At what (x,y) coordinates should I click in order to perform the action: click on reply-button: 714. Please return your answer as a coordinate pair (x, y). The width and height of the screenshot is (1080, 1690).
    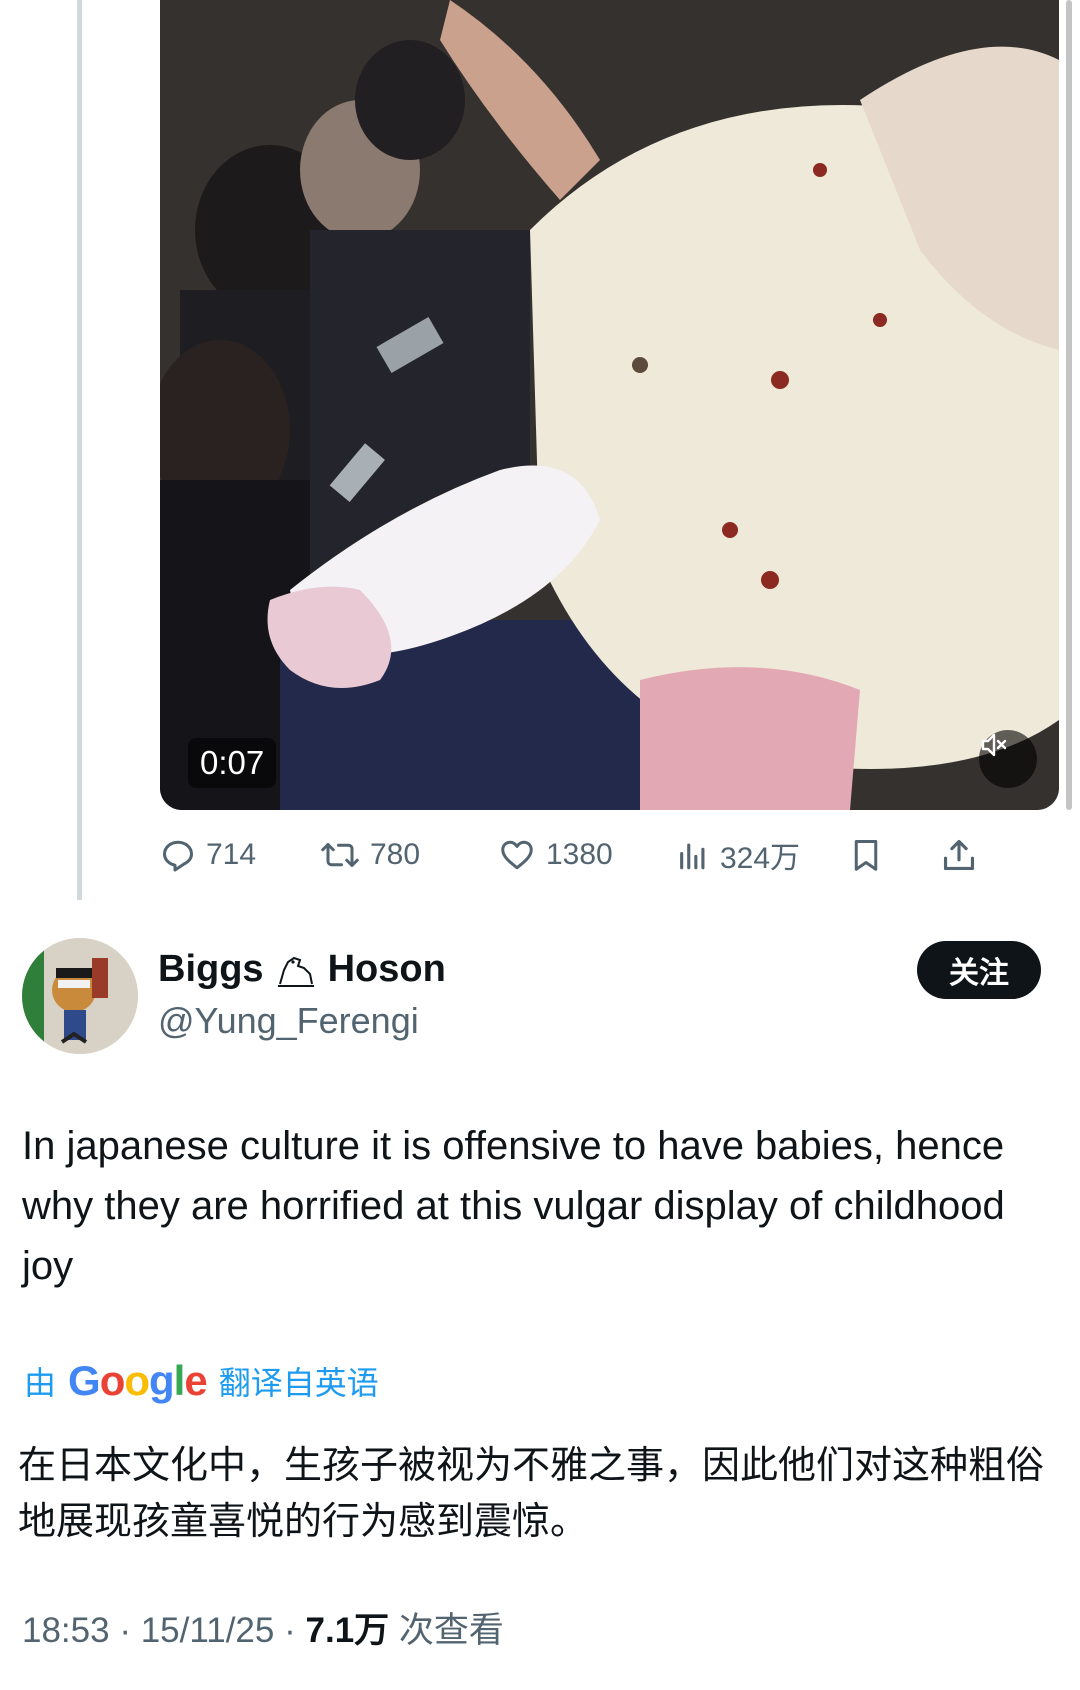
    Looking at the image, I should click on (208, 855).